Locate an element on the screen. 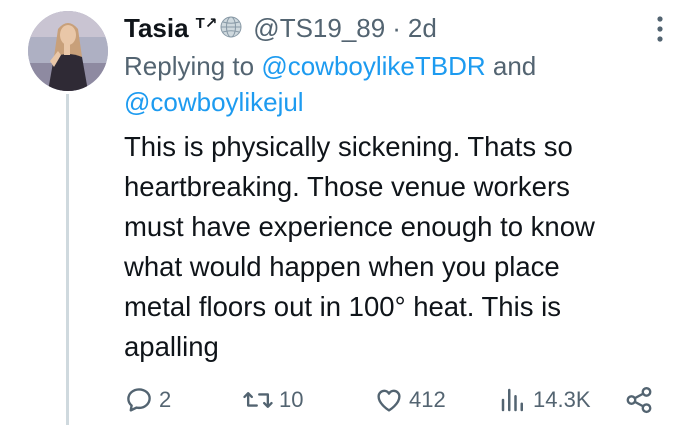 The width and height of the screenshot is (700, 425). view-count: 14.3K is located at coordinates (562, 399).